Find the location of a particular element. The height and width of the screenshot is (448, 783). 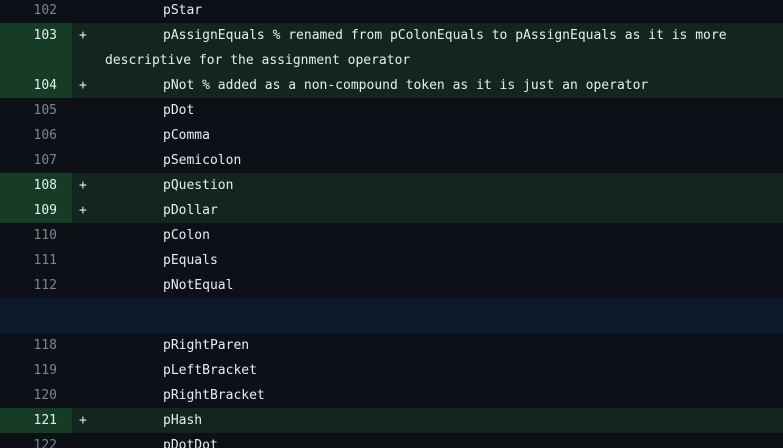

line-number: 108 is located at coordinates (36, 185).